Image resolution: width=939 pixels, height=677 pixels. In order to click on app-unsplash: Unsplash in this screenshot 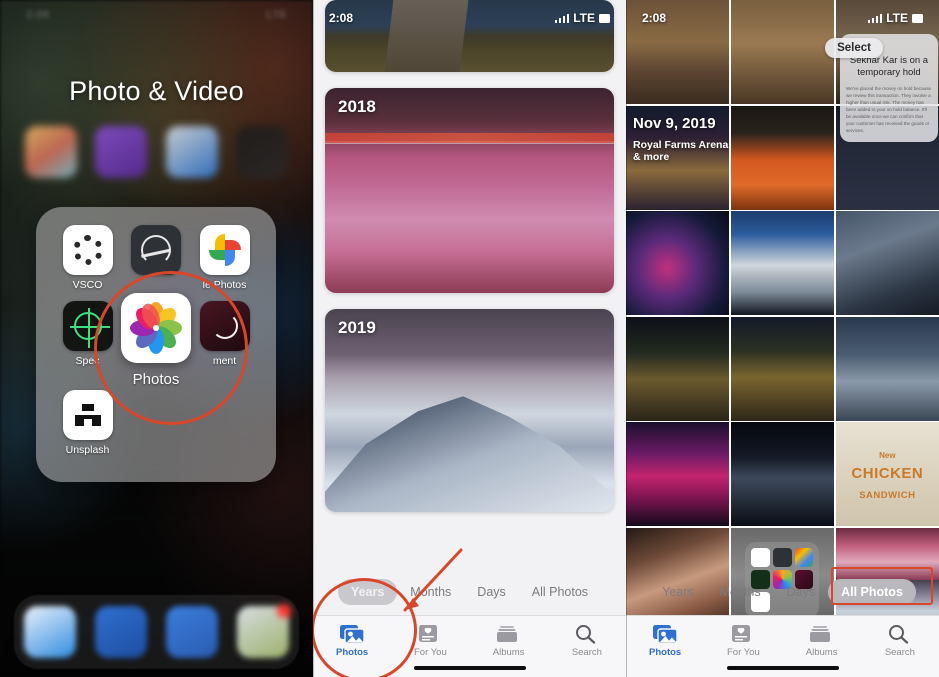, I will do `click(87, 427)`.